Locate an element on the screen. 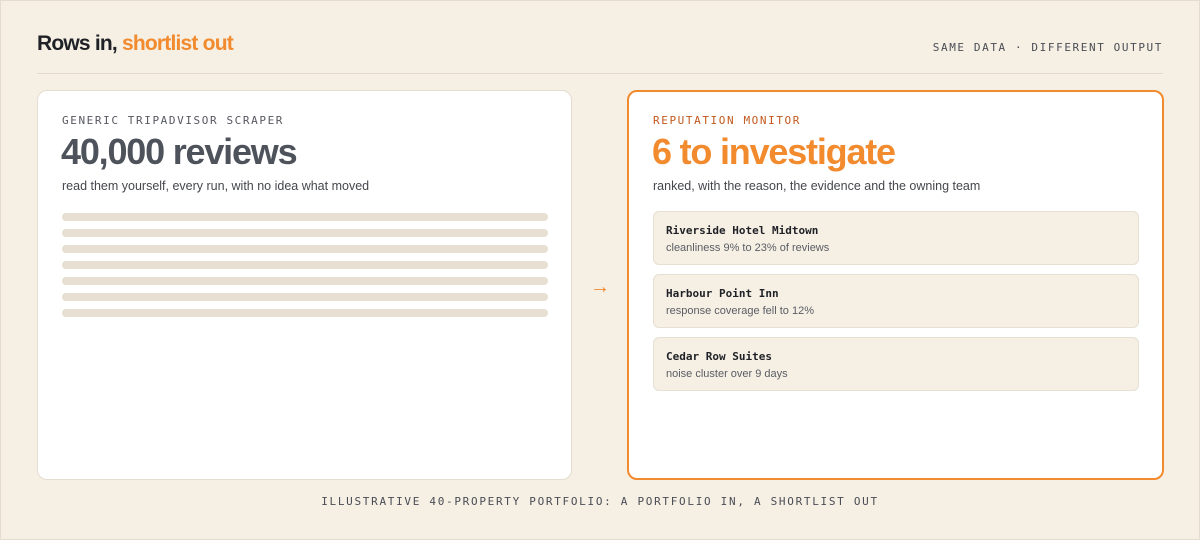 The image size is (1200, 540). title-accent: shortlist out is located at coordinates (175, 43).